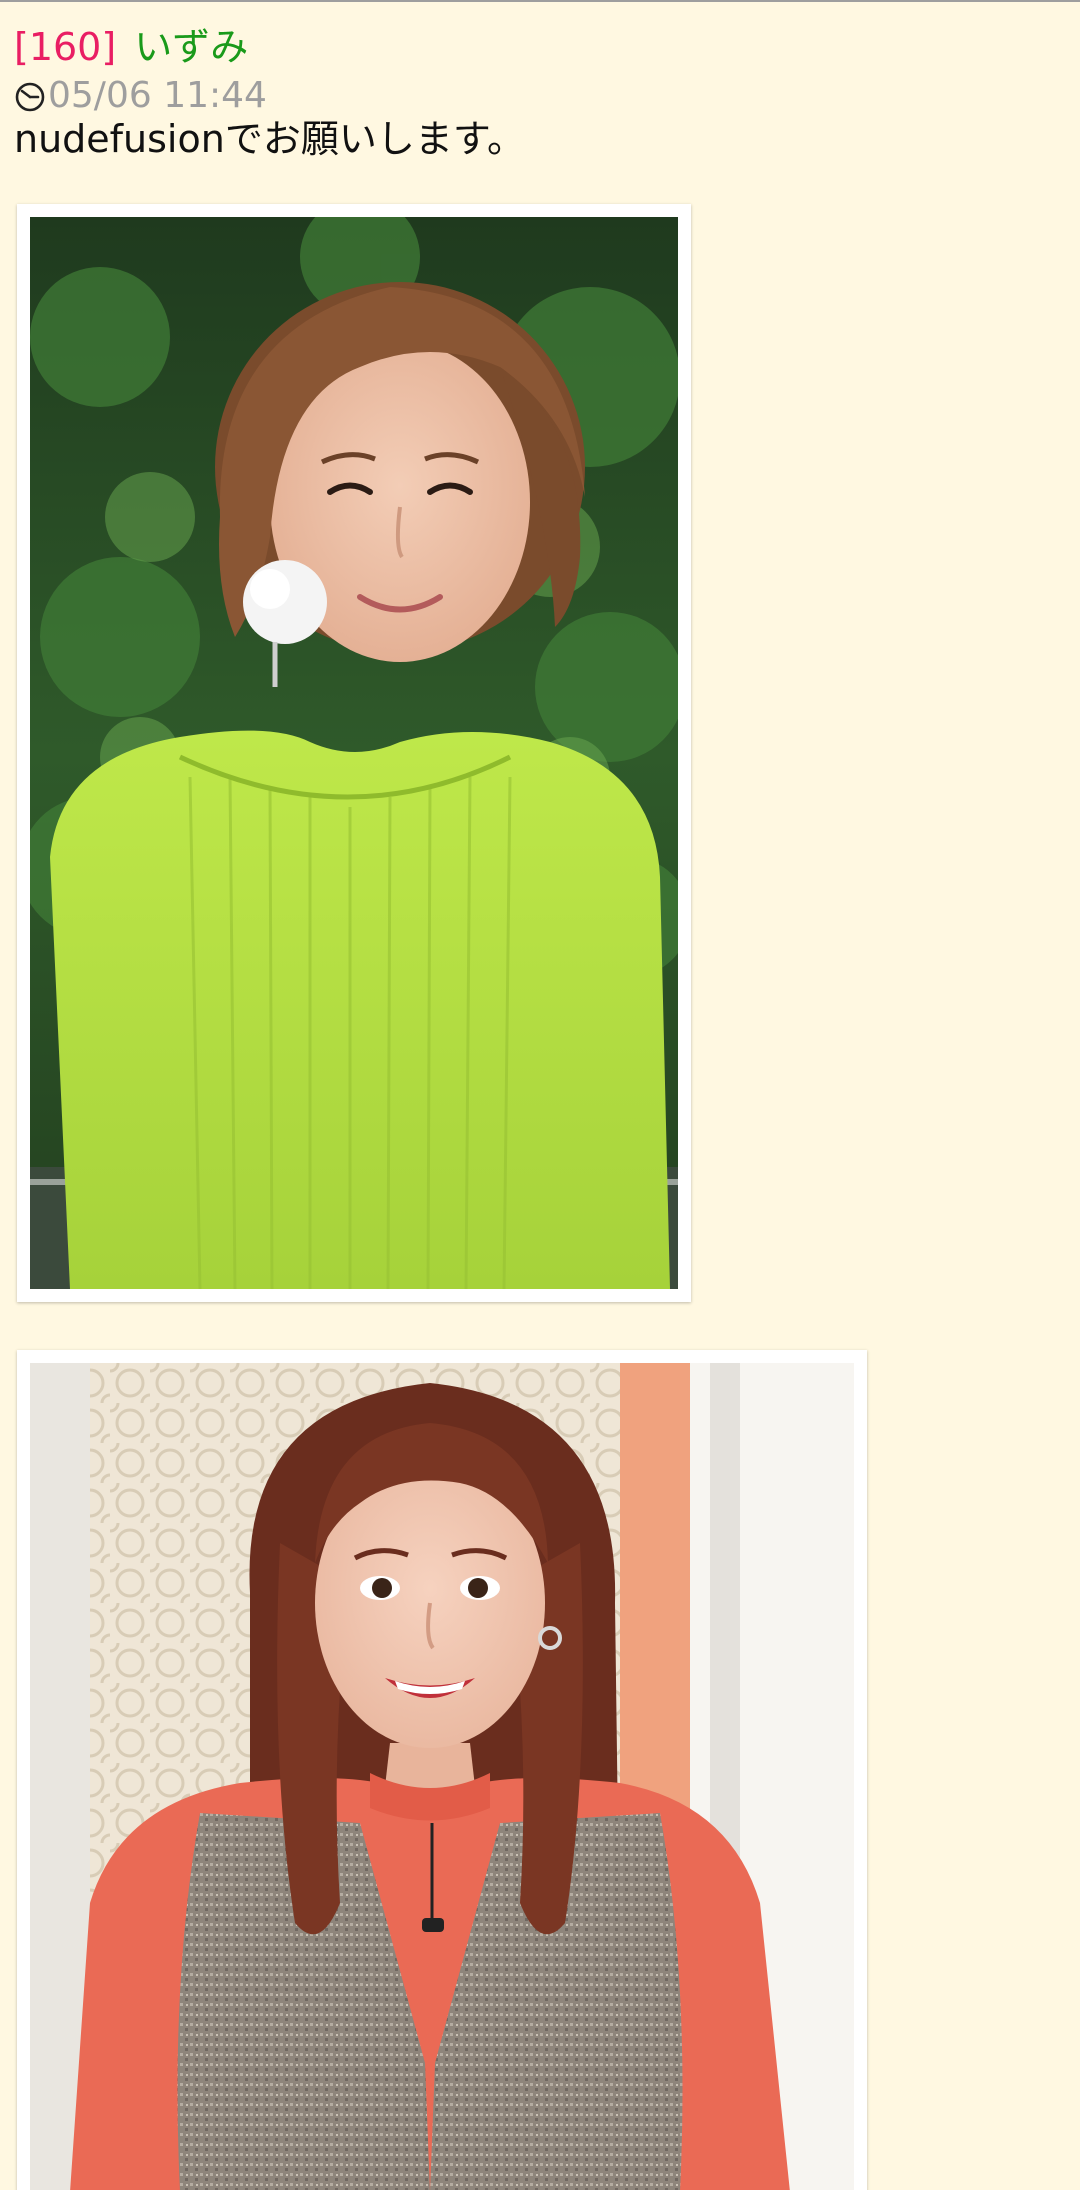 The width and height of the screenshot is (1080, 2190). Describe the element at coordinates (270, 139) in the screenshot. I see `post-body: nudefusionでお願いします。` at that location.